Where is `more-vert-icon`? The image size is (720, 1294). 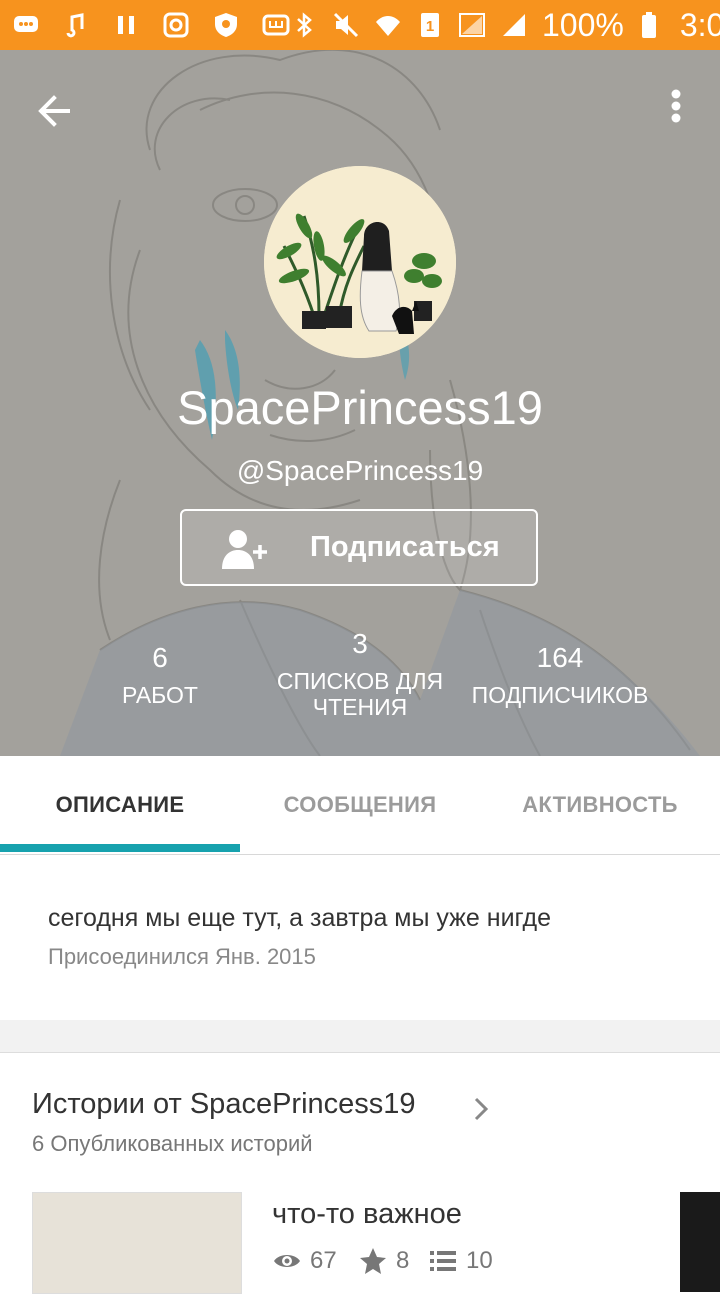 more-vert-icon is located at coordinates (676, 106).